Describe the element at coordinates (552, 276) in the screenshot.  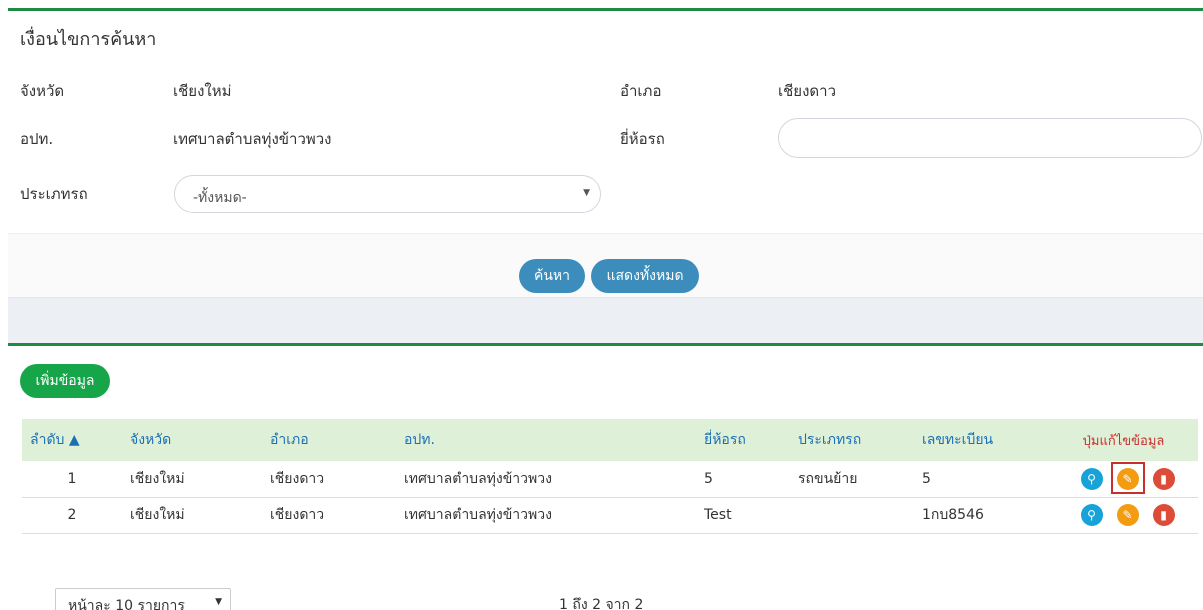
I see `search-button: ค้นหา` at that location.